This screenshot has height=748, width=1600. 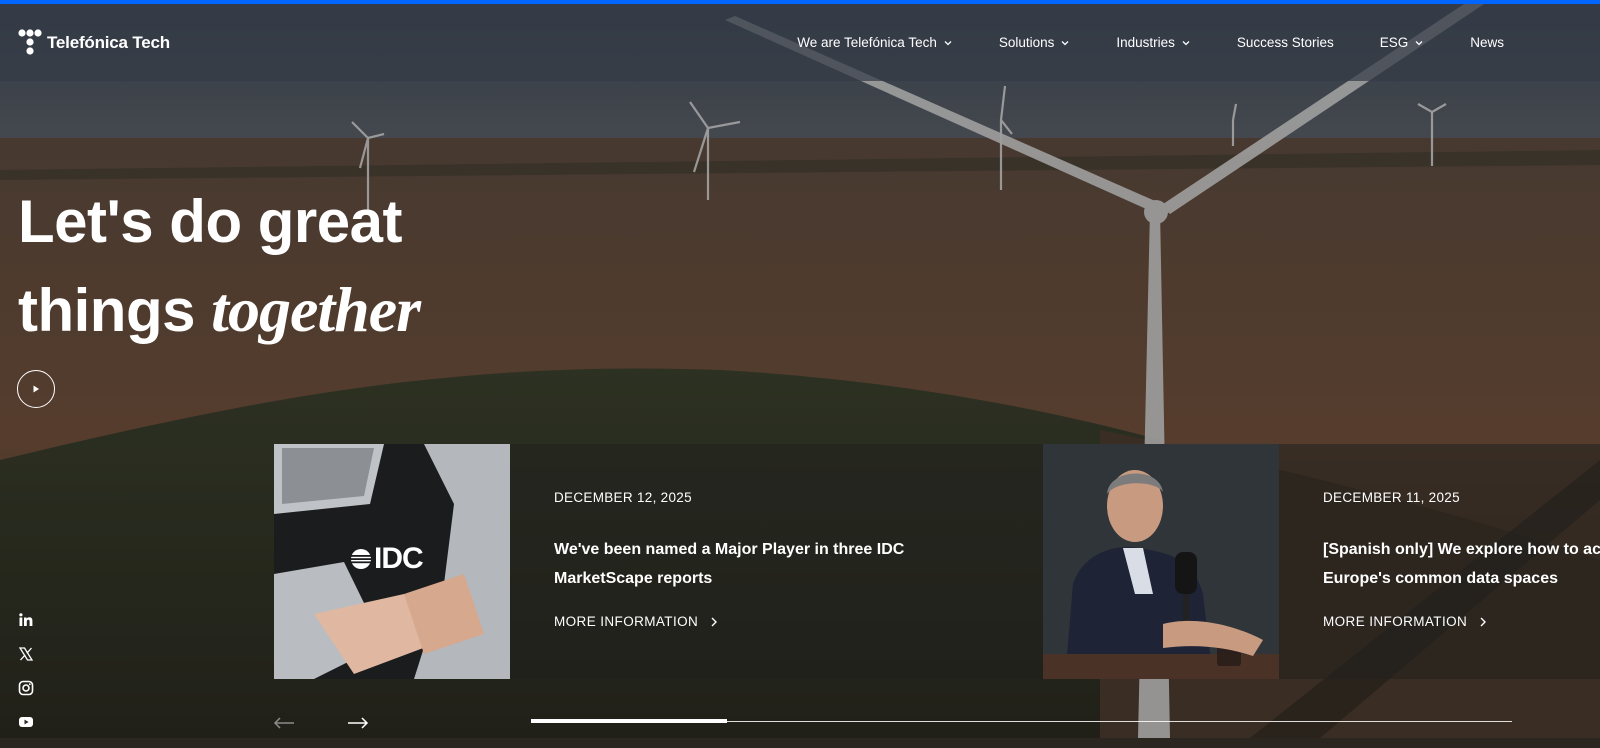 I want to click on interview-photo, so click(x=1161, y=561).